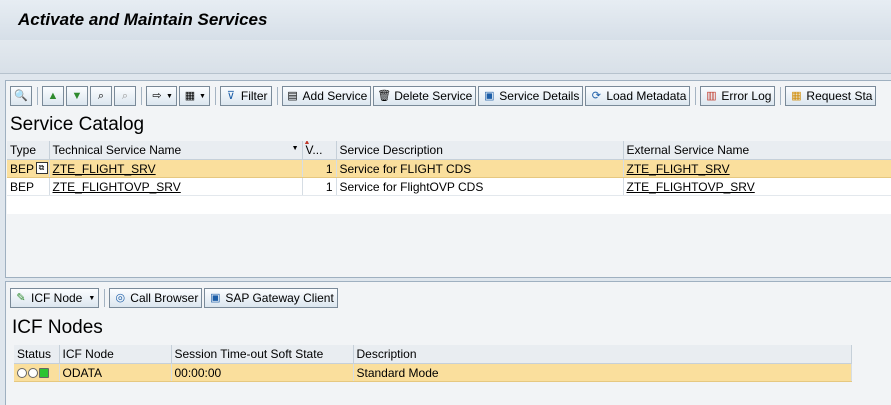 The height and width of the screenshot is (405, 891). Describe the element at coordinates (230, 96) in the screenshot. I see `filter-icon: ⊽` at that location.